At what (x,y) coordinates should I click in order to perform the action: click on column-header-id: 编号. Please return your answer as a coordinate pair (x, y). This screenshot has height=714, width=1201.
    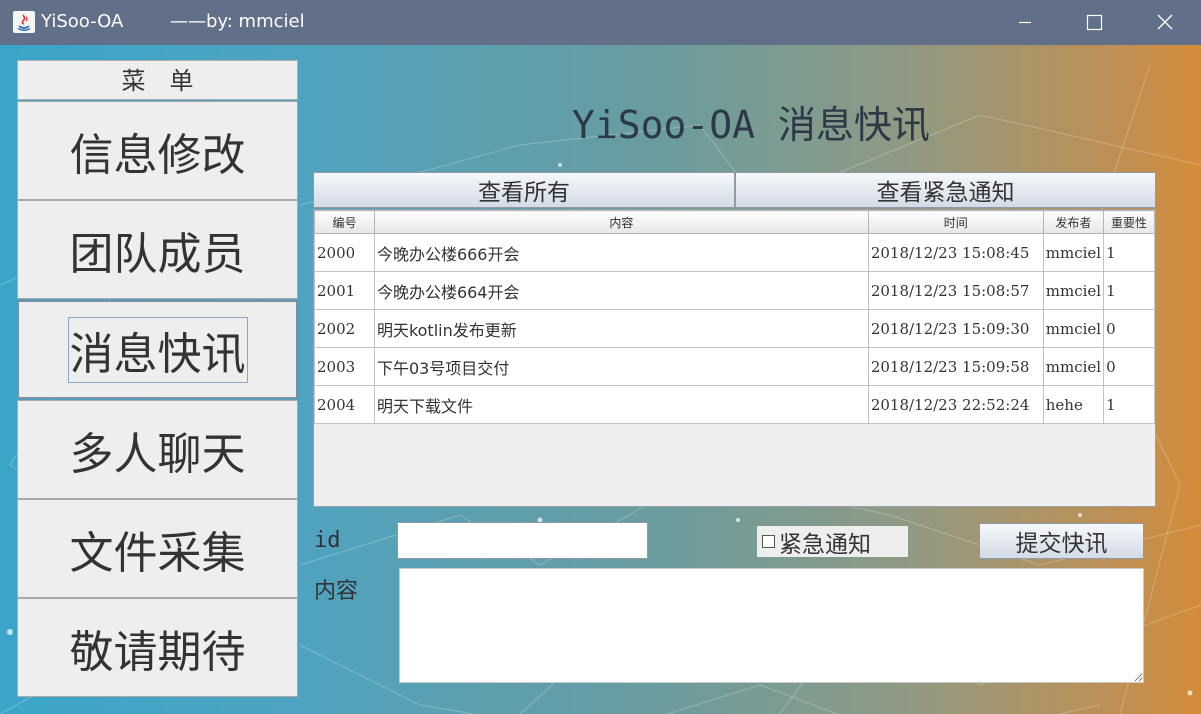
    Looking at the image, I should click on (344, 222).